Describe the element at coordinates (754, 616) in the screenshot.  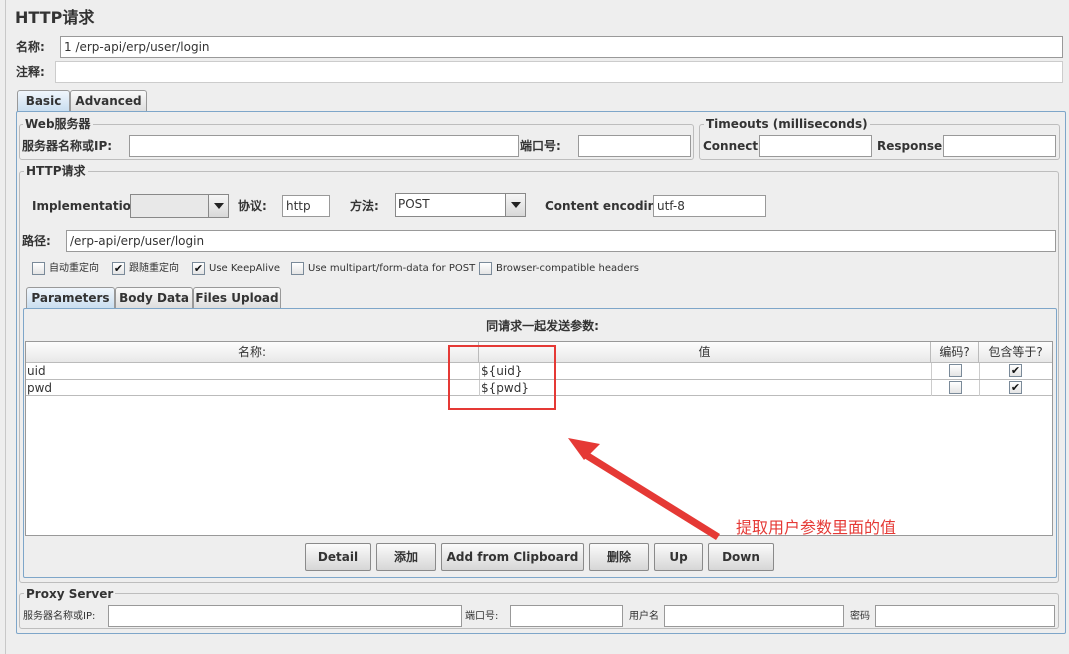
I see `proxy-user-field` at that location.